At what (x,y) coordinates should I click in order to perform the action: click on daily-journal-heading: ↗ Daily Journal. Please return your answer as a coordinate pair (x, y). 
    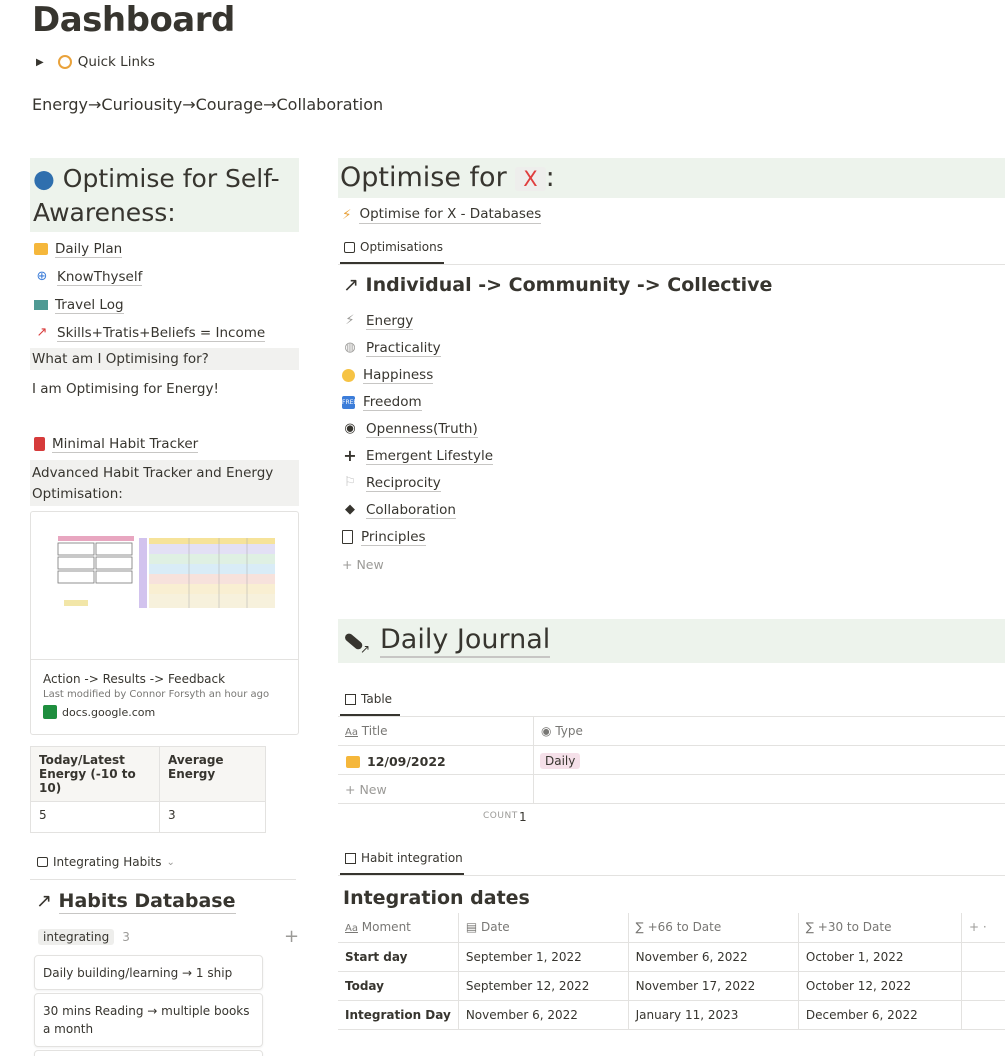
    Looking at the image, I should click on (671, 641).